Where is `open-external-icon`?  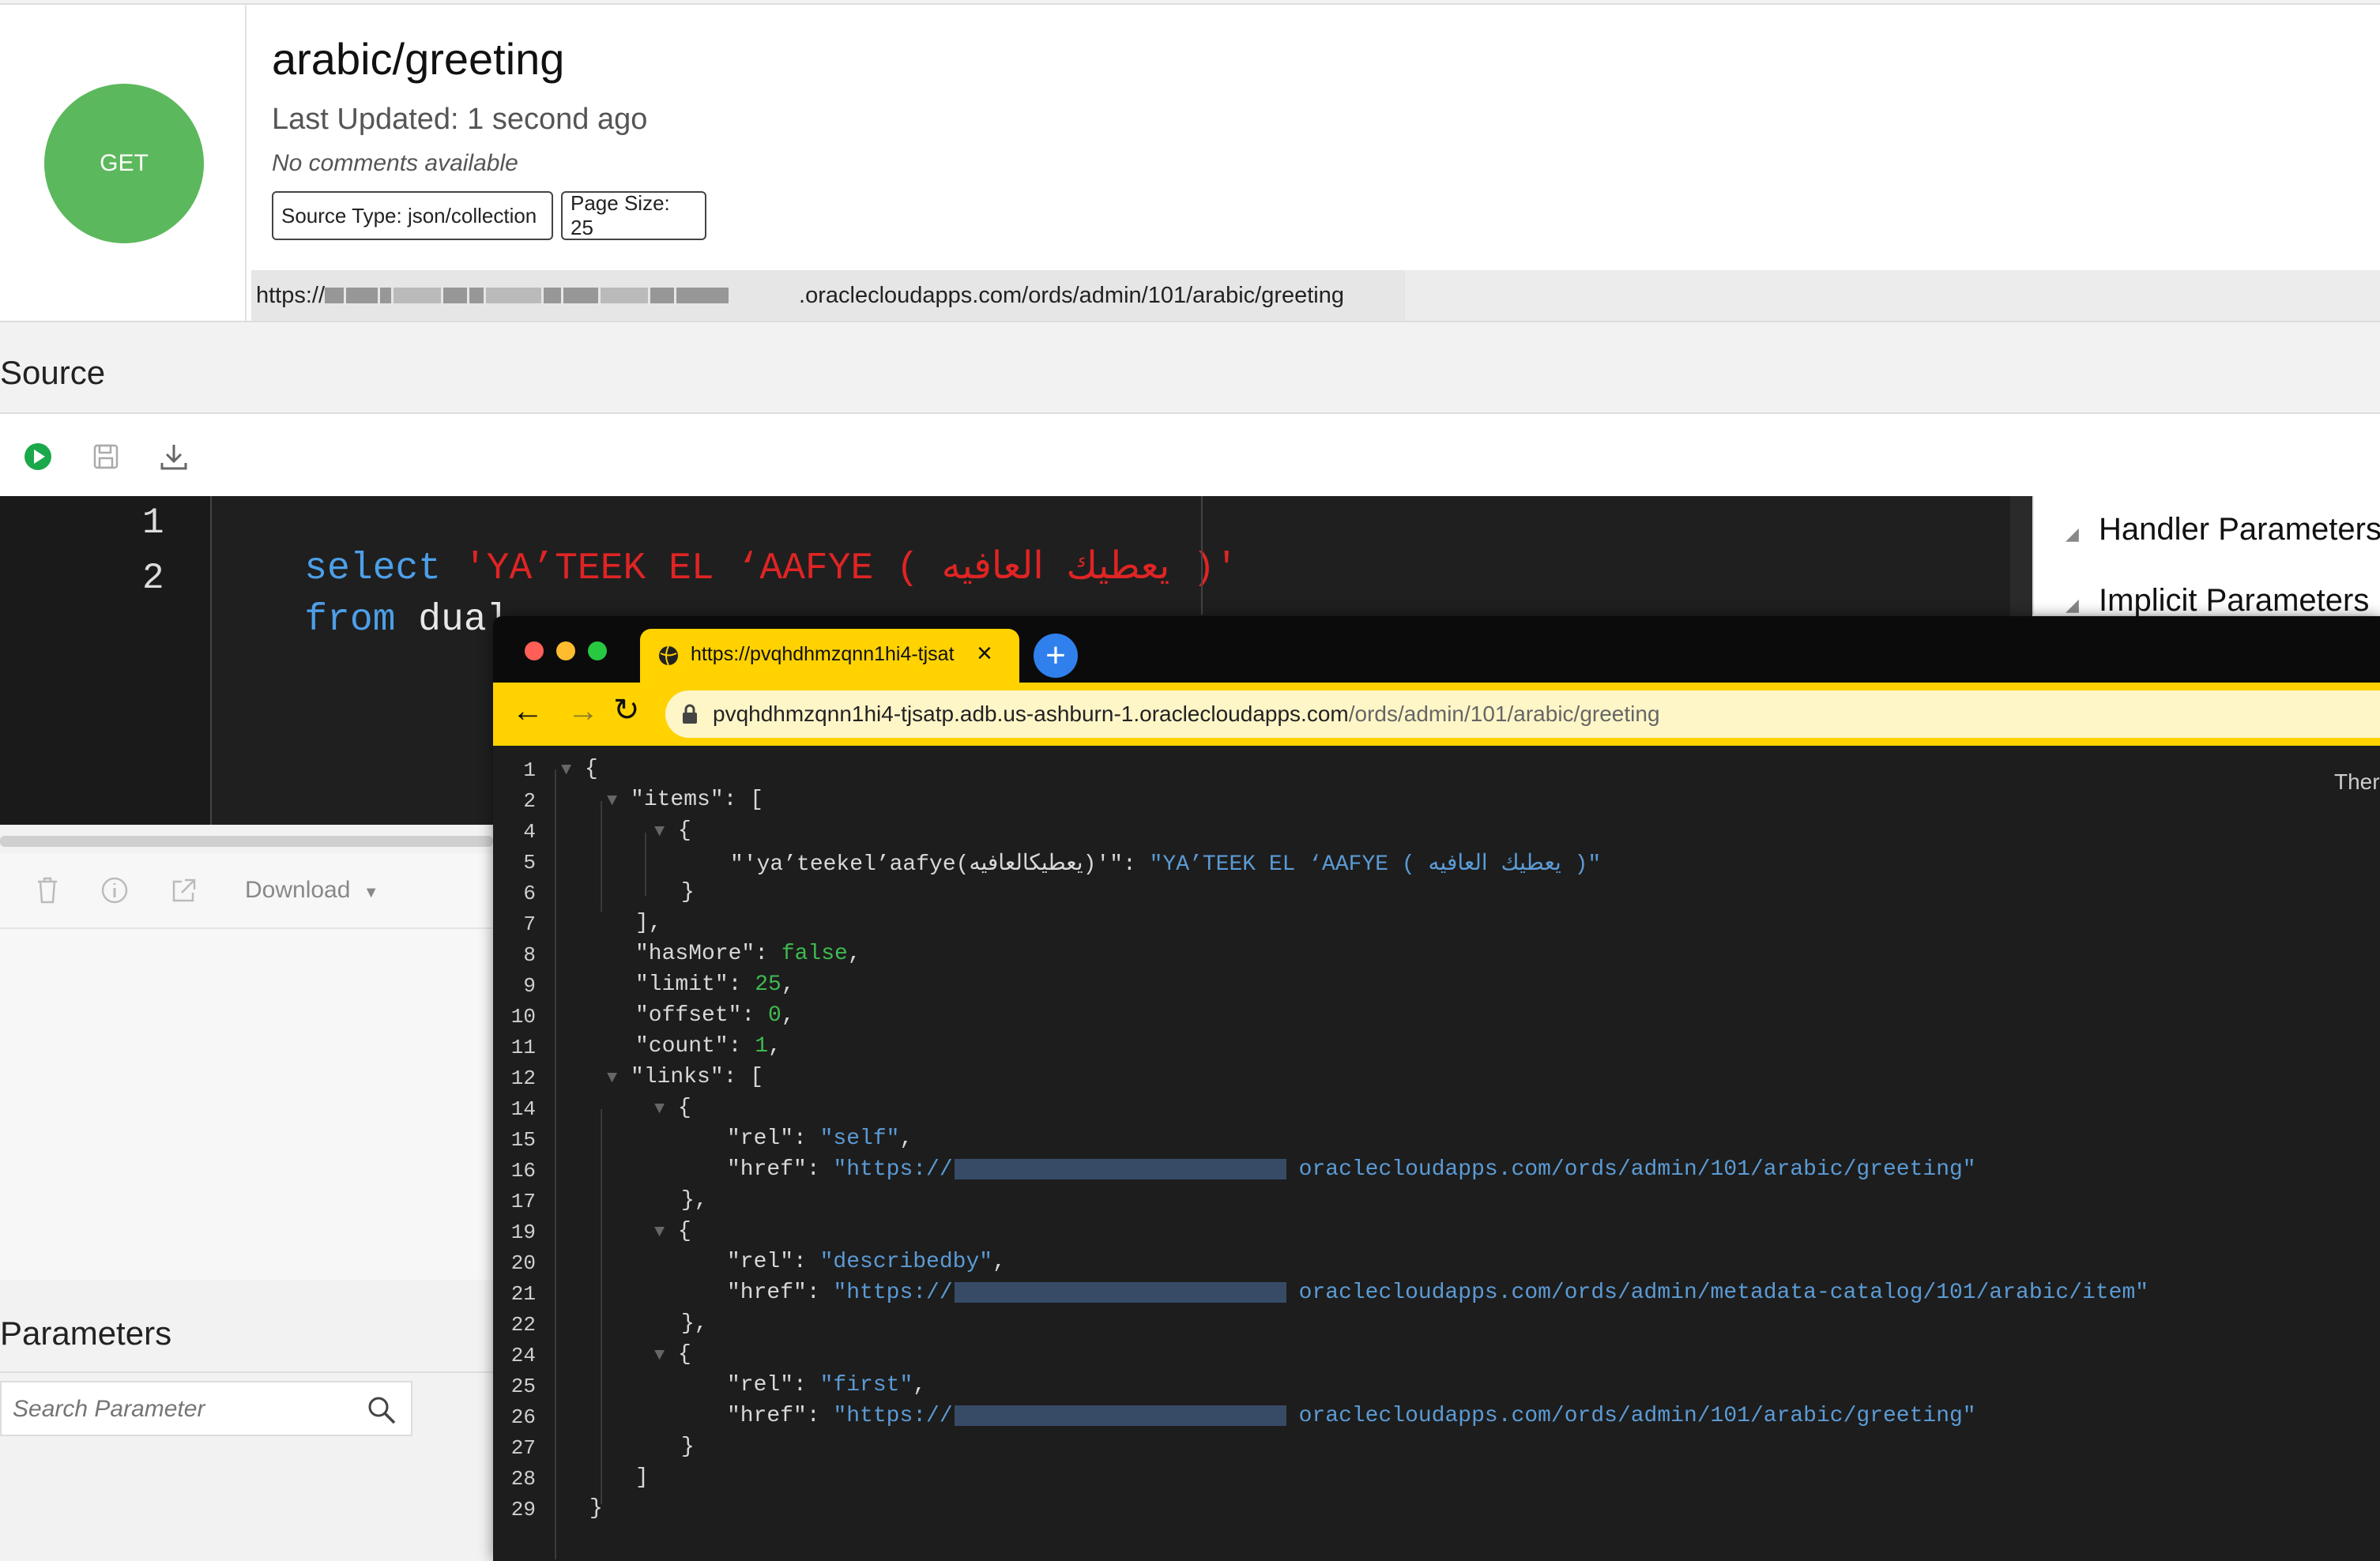
open-external-icon is located at coordinates (184, 890).